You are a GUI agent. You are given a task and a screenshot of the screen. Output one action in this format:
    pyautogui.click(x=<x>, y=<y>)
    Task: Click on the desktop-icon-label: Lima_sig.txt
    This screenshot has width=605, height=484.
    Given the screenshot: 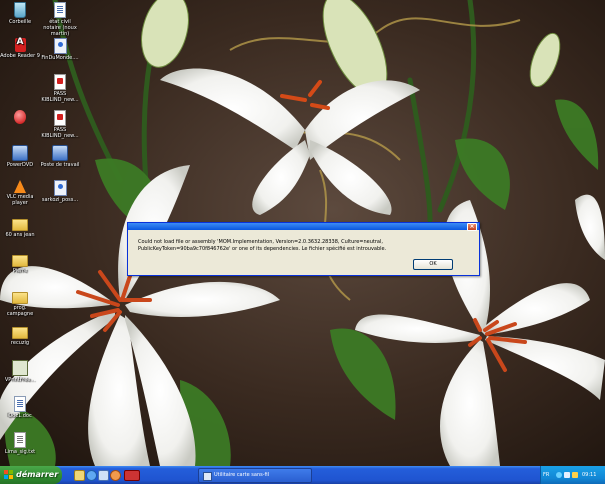 What is the action you would take?
    pyautogui.click(x=20, y=452)
    